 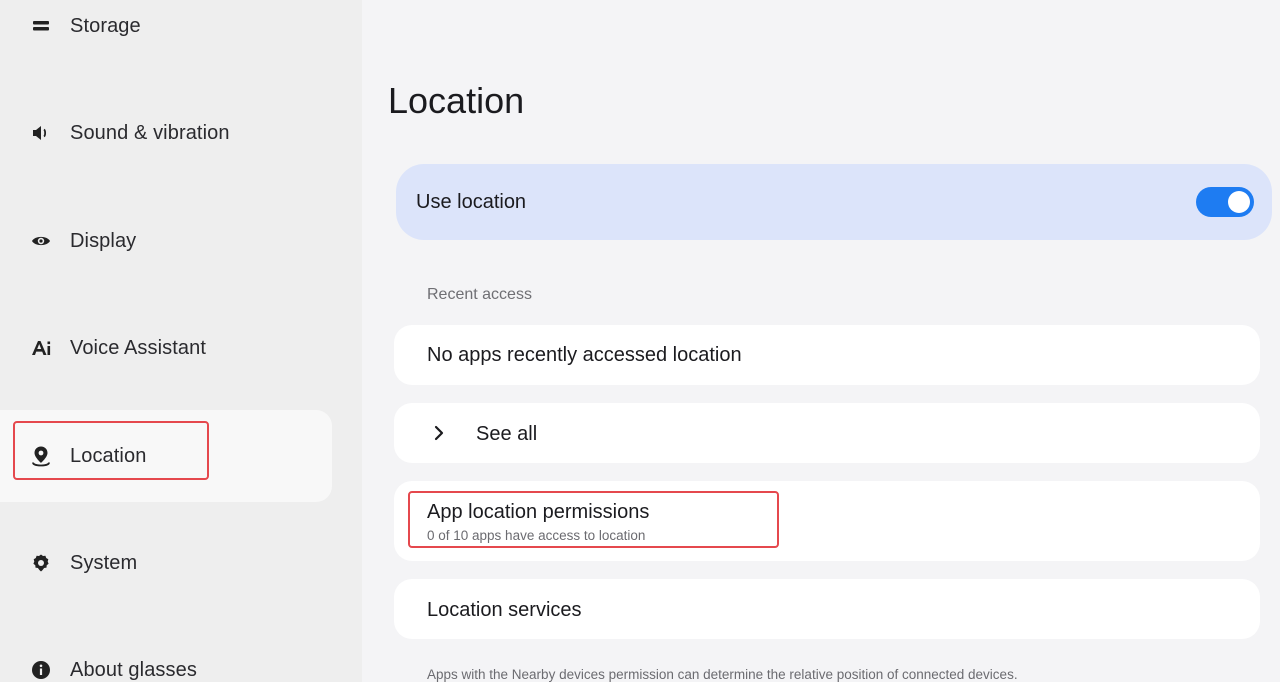 I want to click on no-recent-access-text: No apps recently accessed location, so click(x=584, y=355).